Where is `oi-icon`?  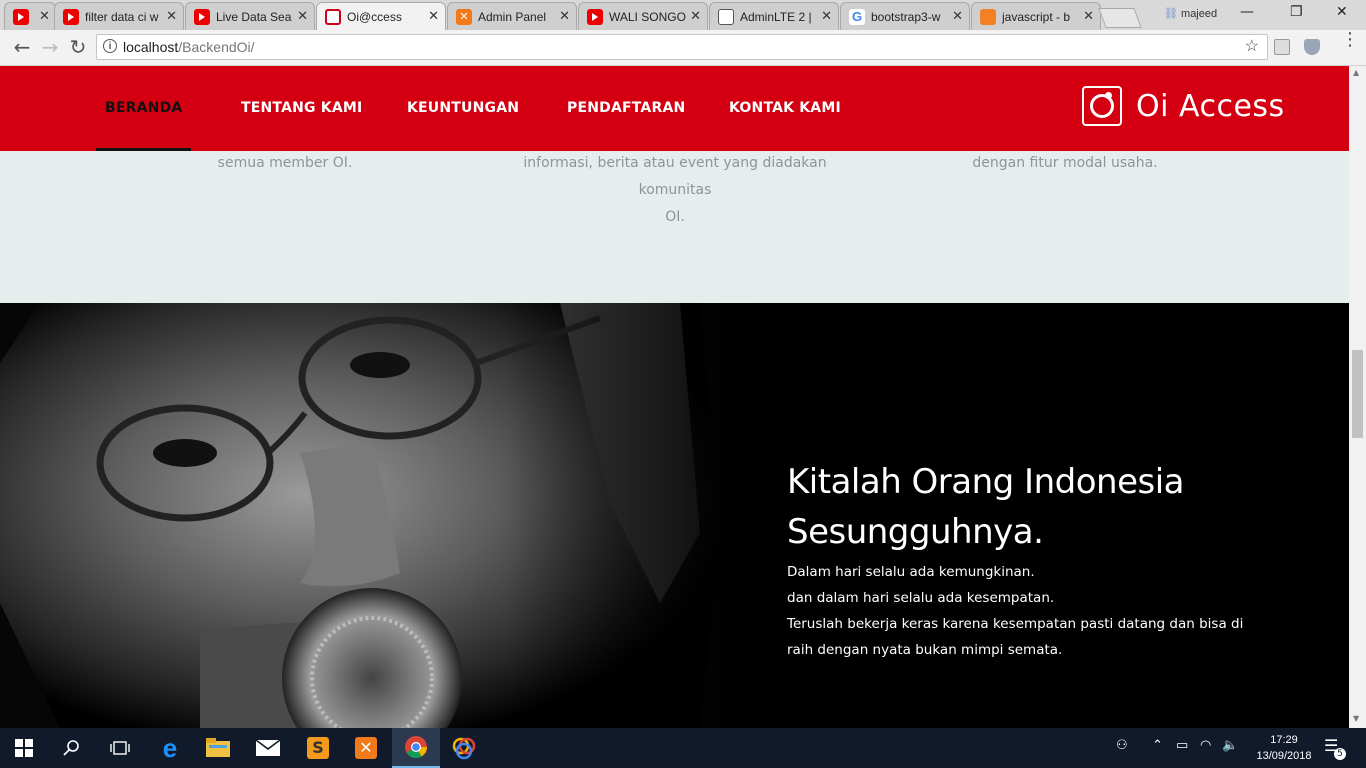 oi-icon is located at coordinates (333, 16).